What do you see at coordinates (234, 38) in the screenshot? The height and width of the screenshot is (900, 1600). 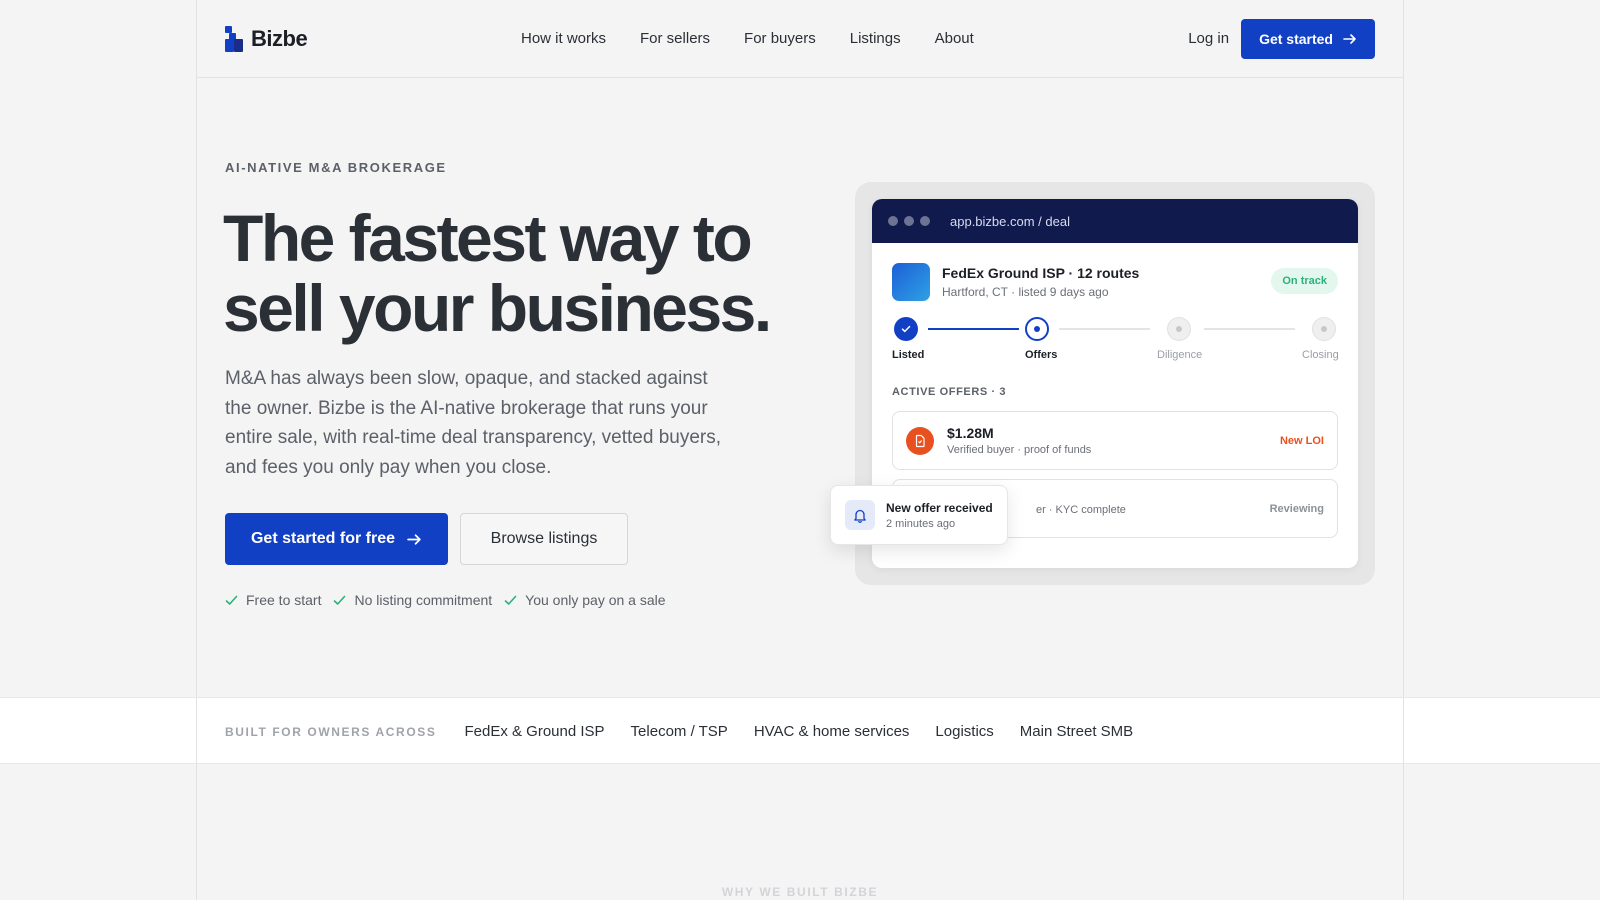 I see `logo-mark-icon` at bounding box center [234, 38].